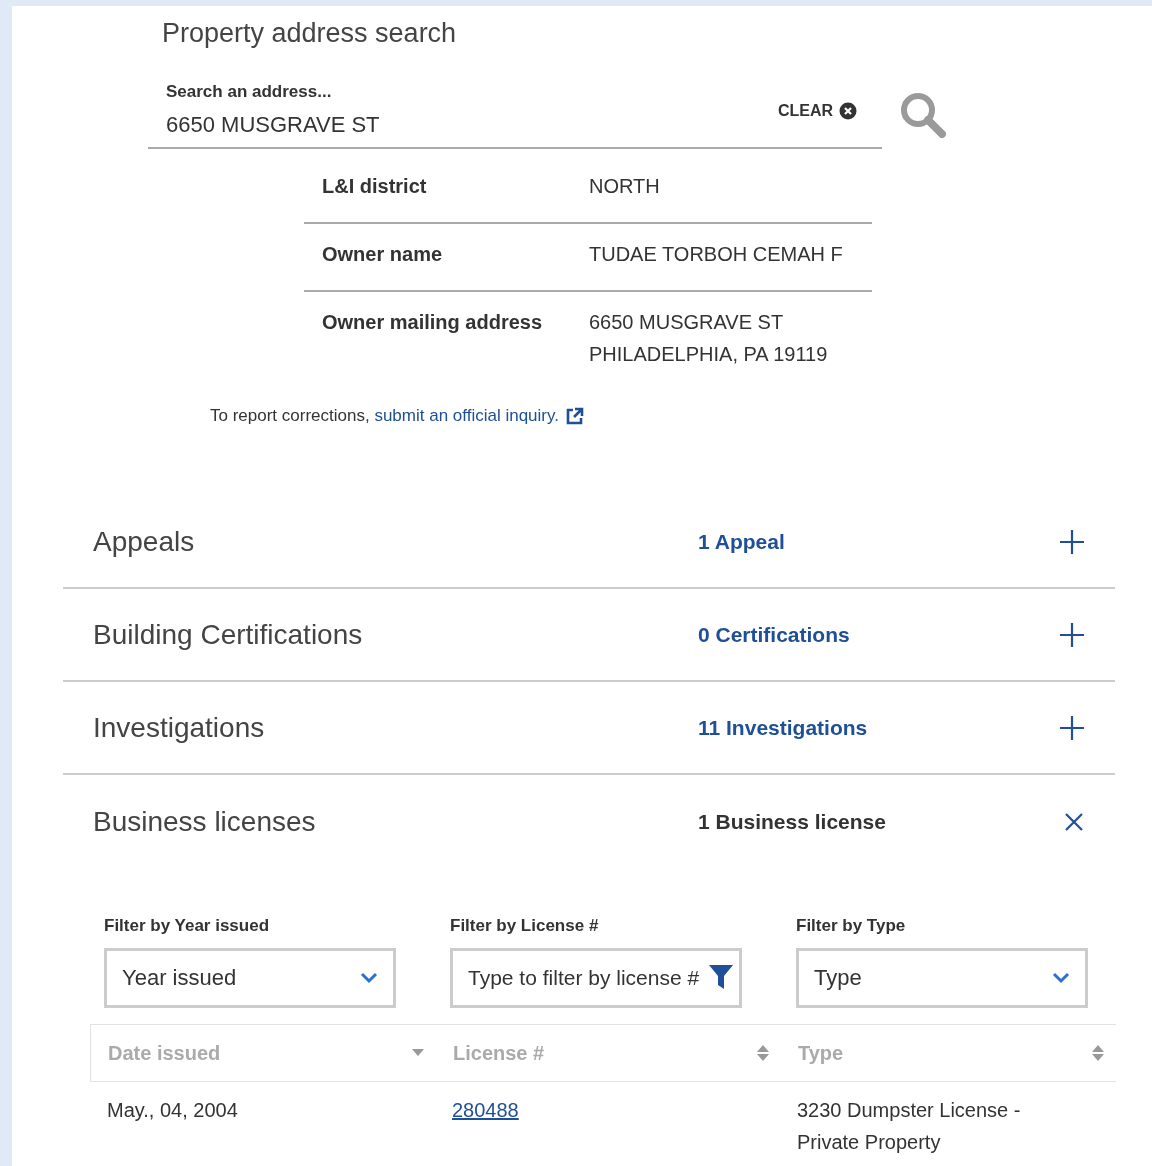 The image size is (1152, 1166). What do you see at coordinates (818, 111) in the screenshot?
I see `clear-button: CLEAR` at bounding box center [818, 111].